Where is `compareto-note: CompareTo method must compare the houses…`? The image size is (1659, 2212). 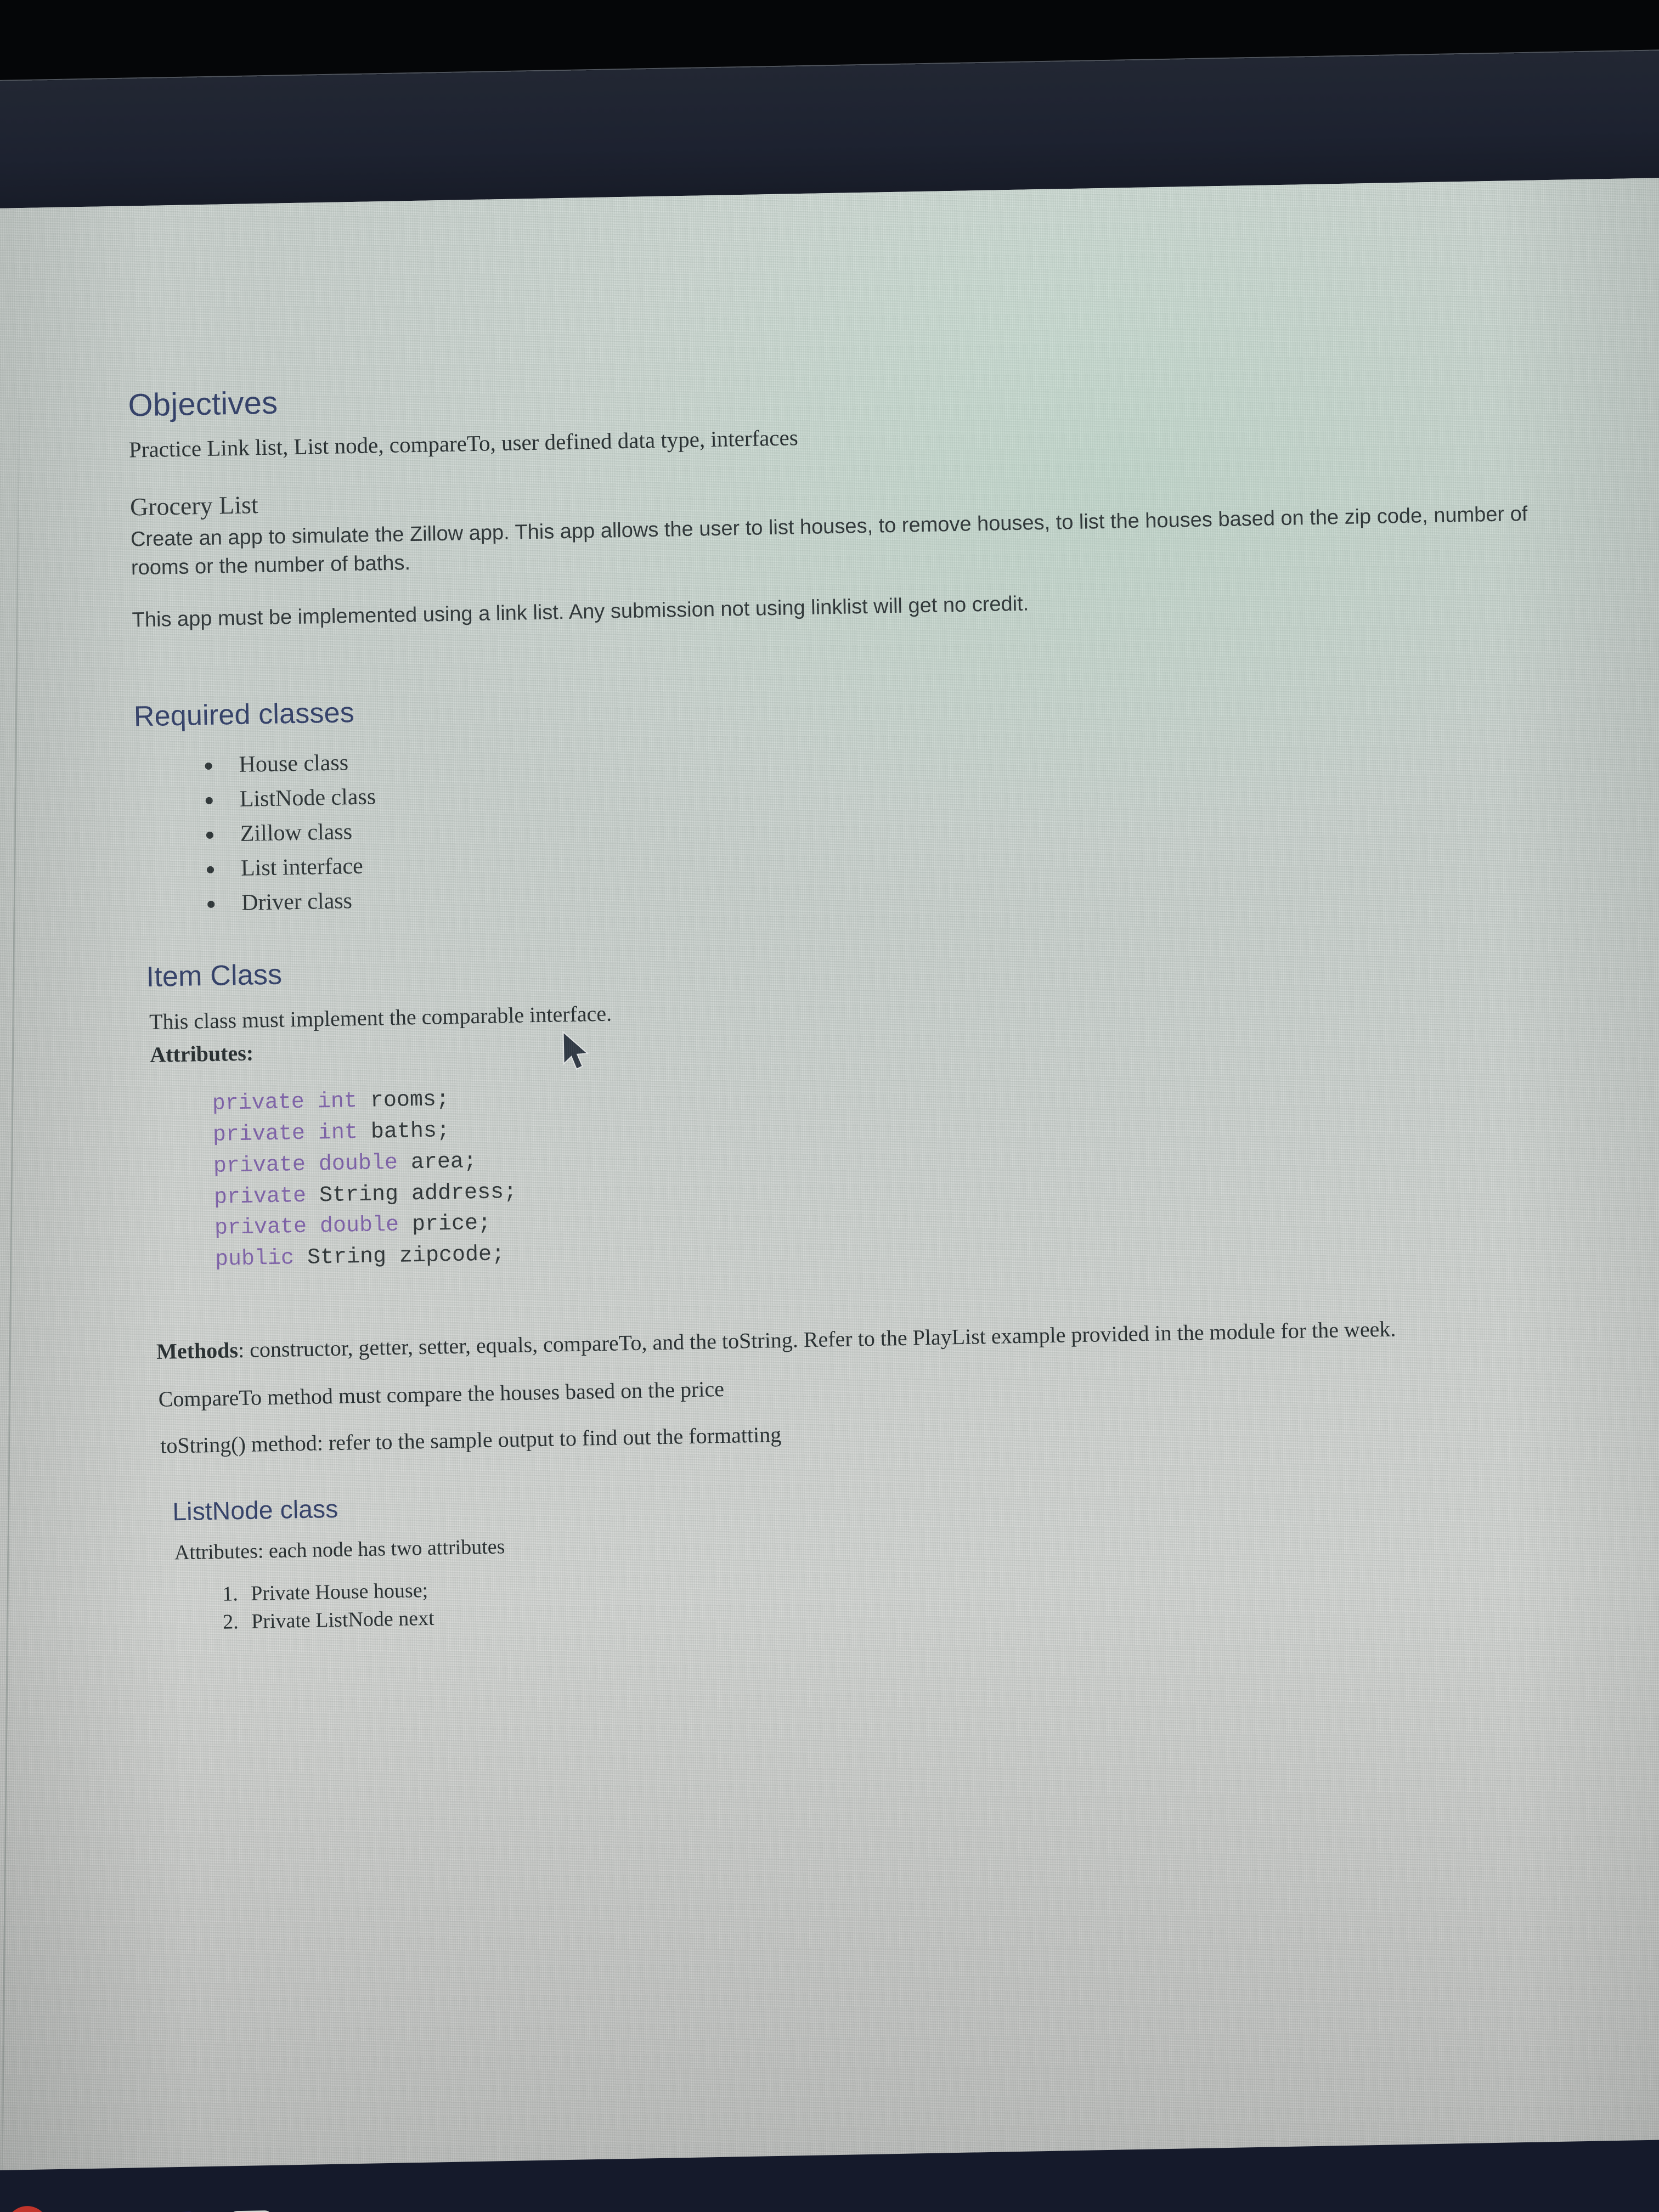 compareto-note: CompareTo method must compare the houses… is located at coordinates (442, 1394).